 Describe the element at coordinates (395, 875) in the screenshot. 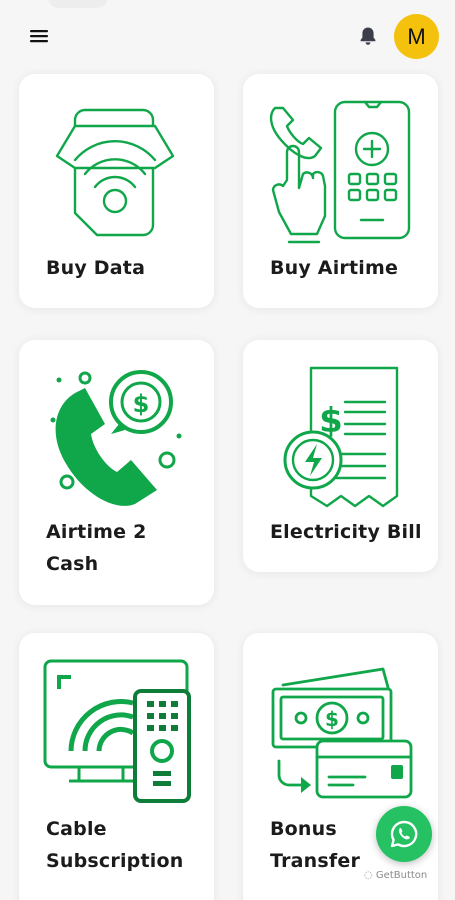

I see `getbutton-credit: ◌ GetButton` at that location.